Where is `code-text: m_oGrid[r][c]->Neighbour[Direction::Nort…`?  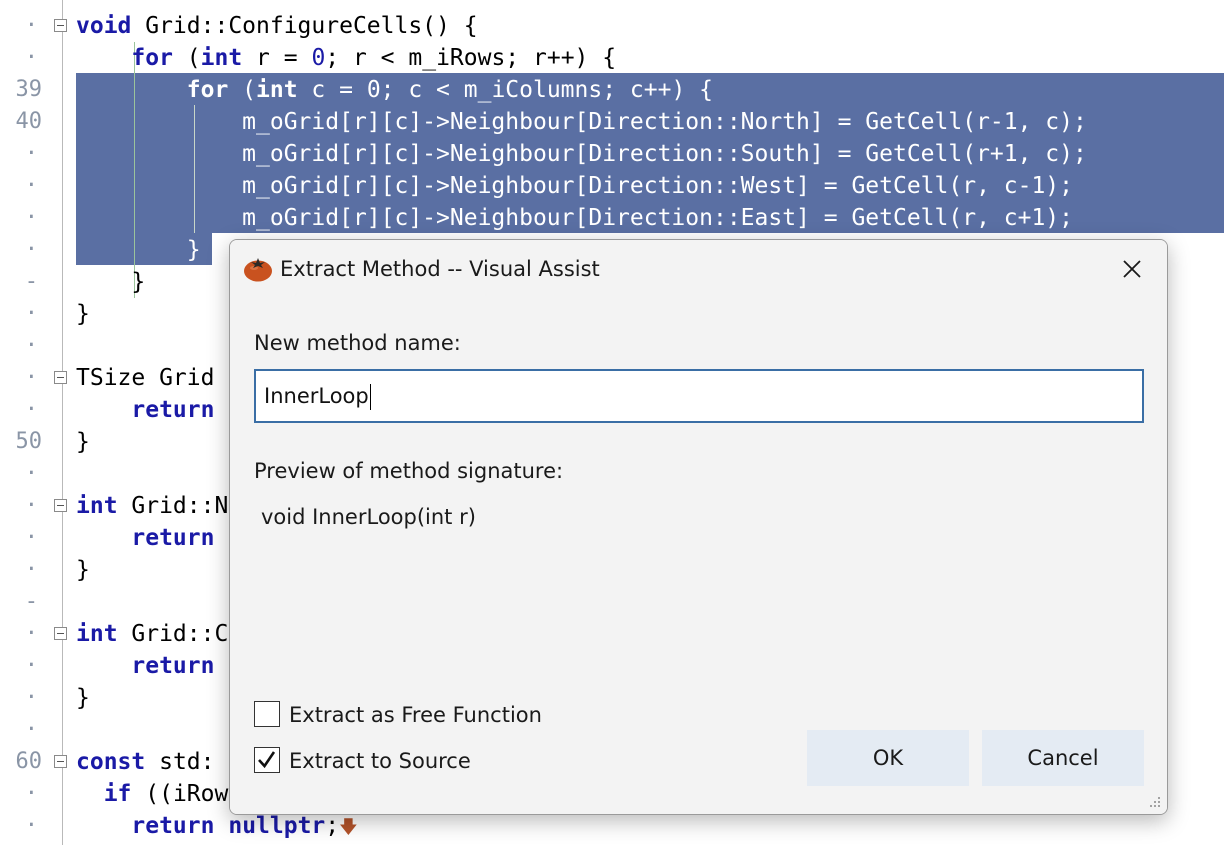
code-text: m_oGrid[r][c]->Neighbour[Direction::Nort… is located at coordinates (581, 122).